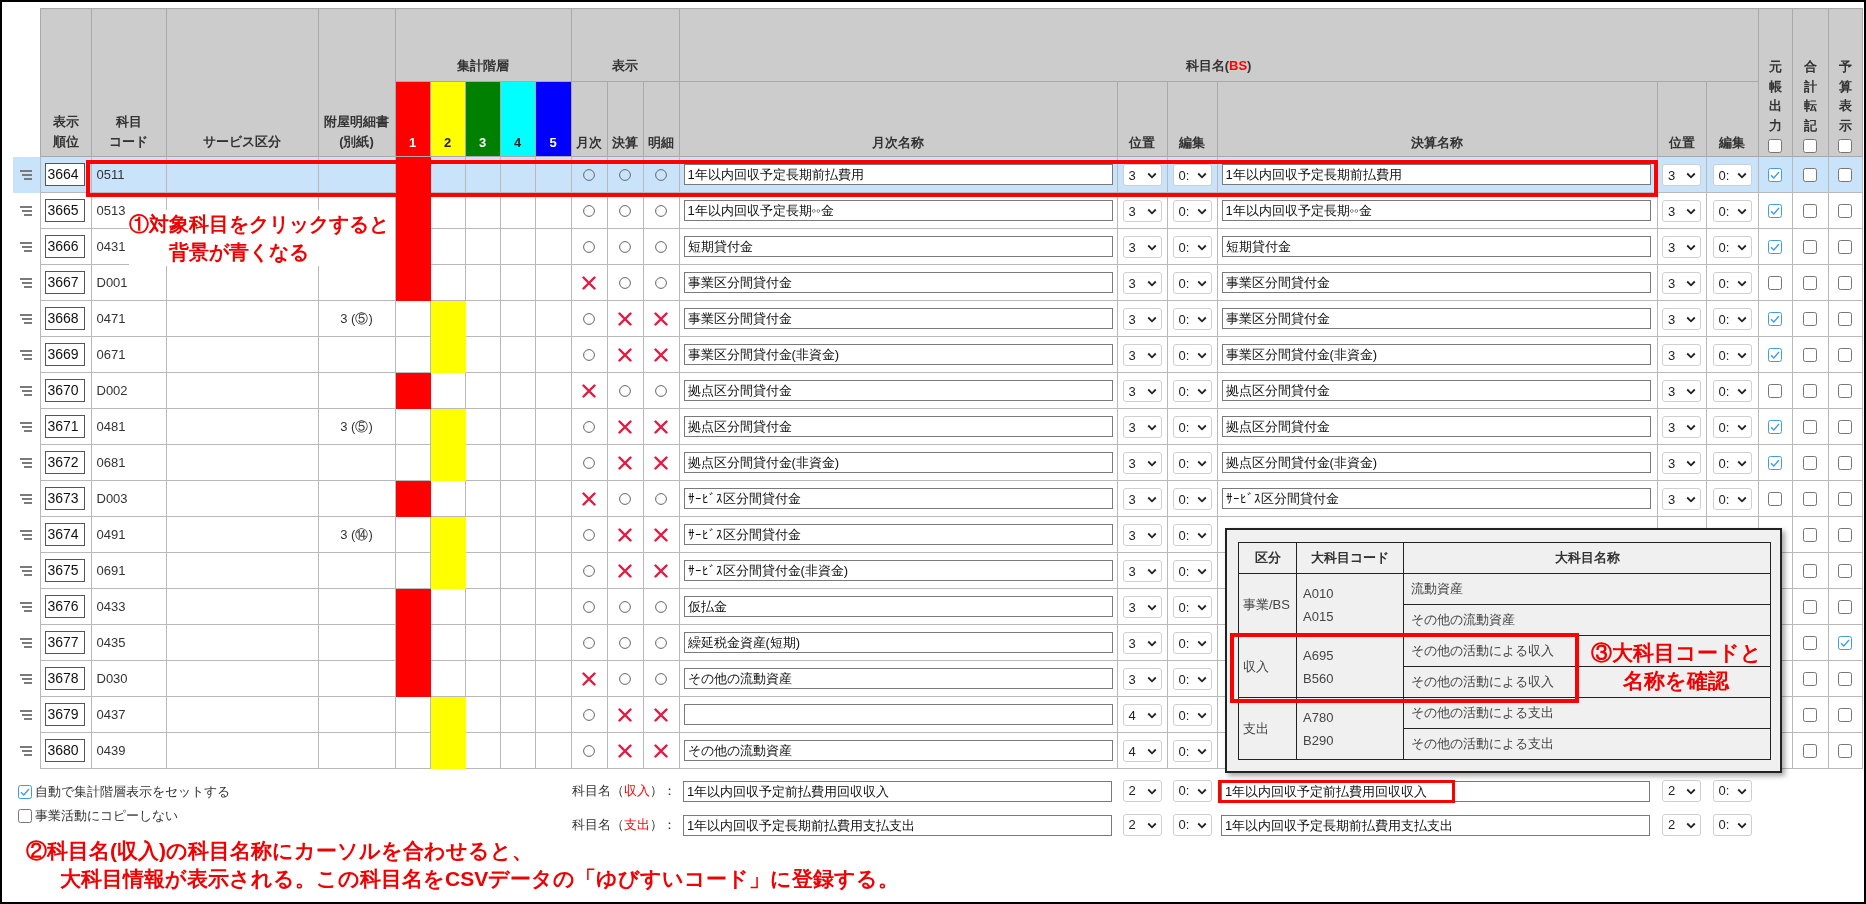 The image size is (1866, 904). Describe the element at coordinates (64, 498) in the screenshot. I see `order-field: 3673` at that location.